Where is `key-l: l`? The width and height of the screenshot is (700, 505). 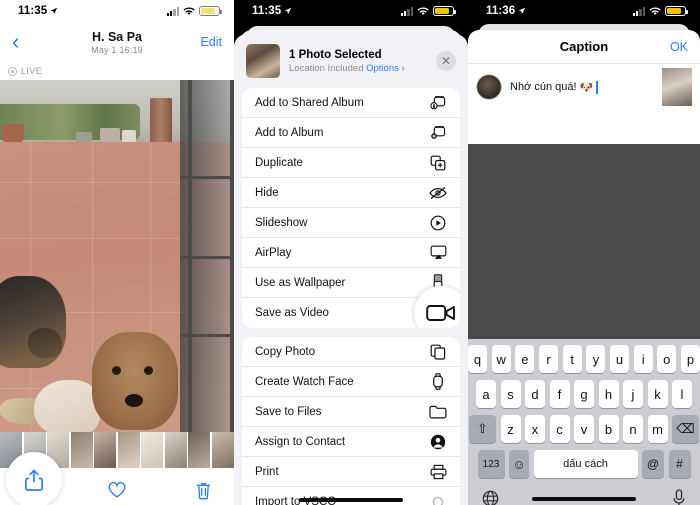 key-l: l is located at coordinates (682, 394).